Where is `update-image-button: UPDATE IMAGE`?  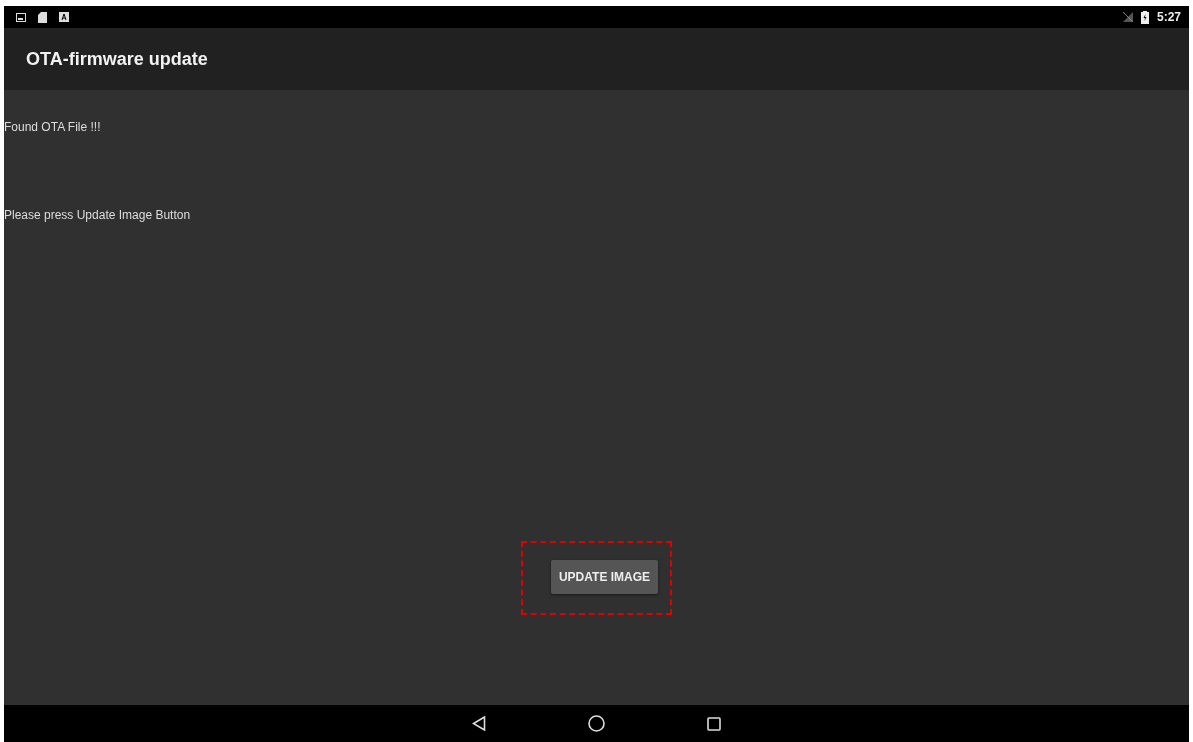 update-image-button: UPDATE IMAGE is located at coordinates (604, 577).